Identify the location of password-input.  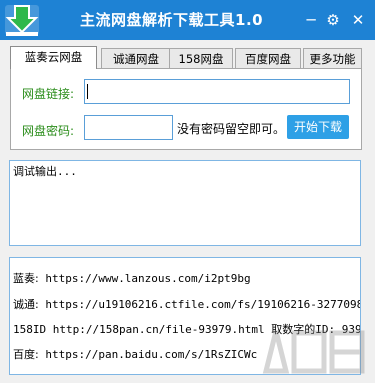
(128, 127).